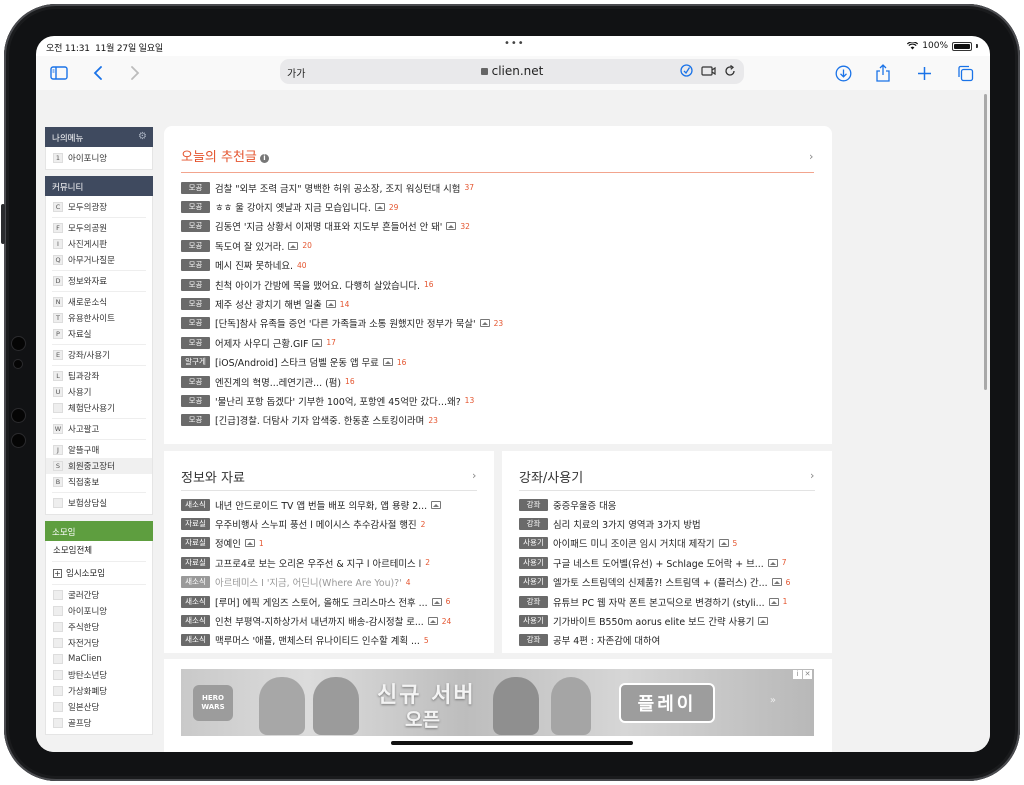 This screenshot has height=785, width=1024. I want to click on sidebar-item: W 사고팔고, so click(99, 429).